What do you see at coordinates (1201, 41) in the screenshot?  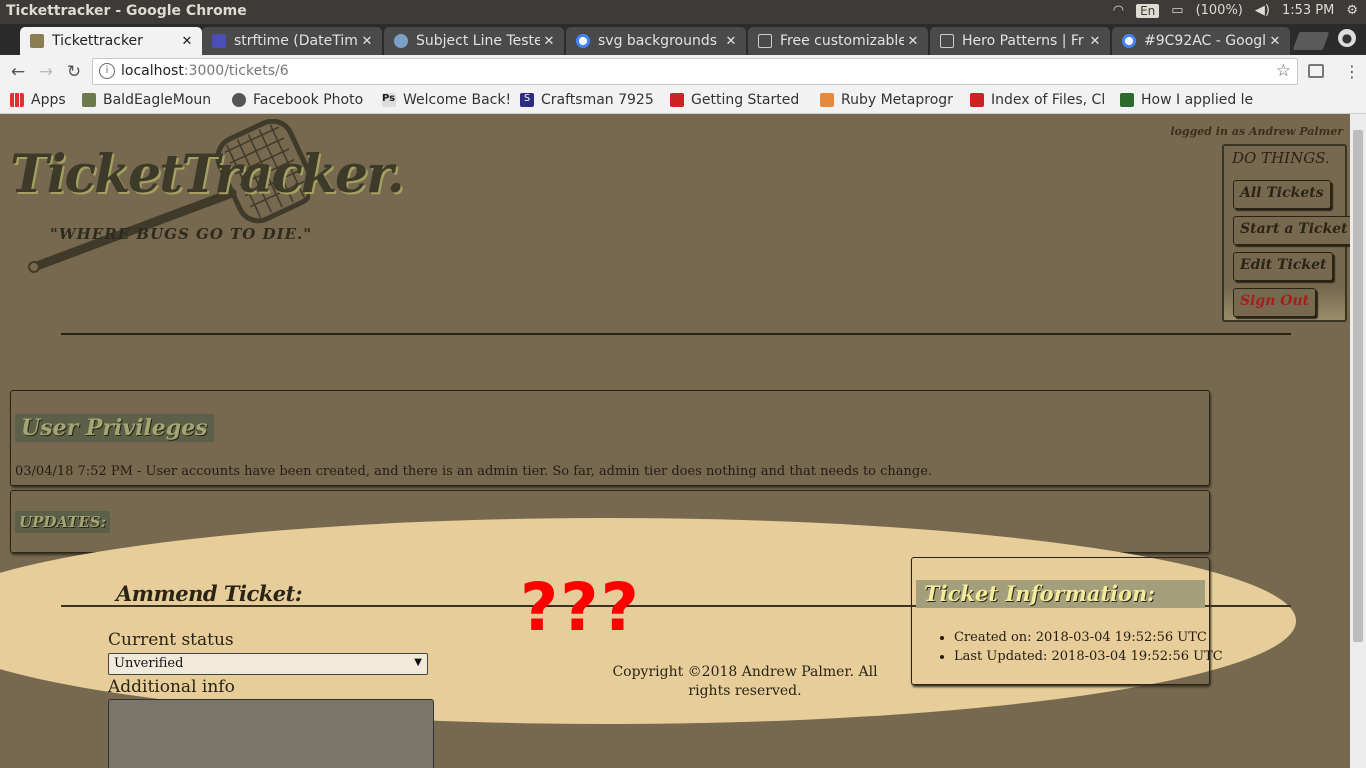 I see `tab-9c92ac-google: #9C92AC - Google ✕` at bounding box center [1201, 41].